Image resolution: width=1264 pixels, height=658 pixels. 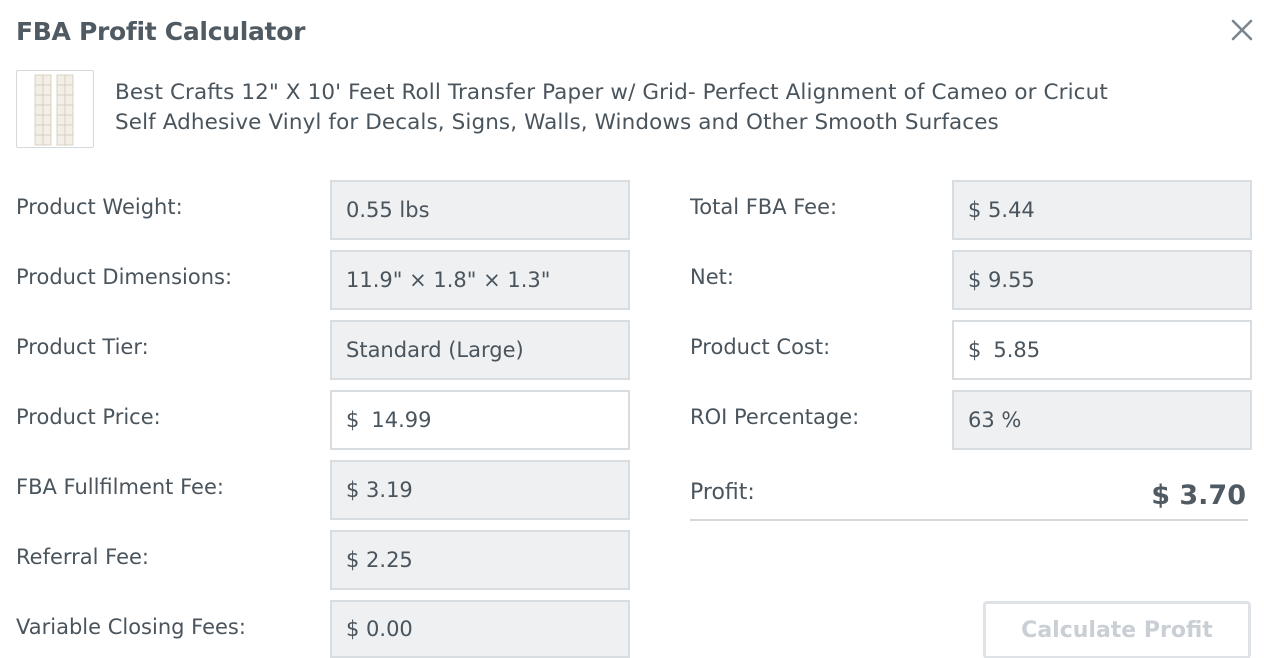 I want to click on product-thumbnail, so click(x=55, y=109).